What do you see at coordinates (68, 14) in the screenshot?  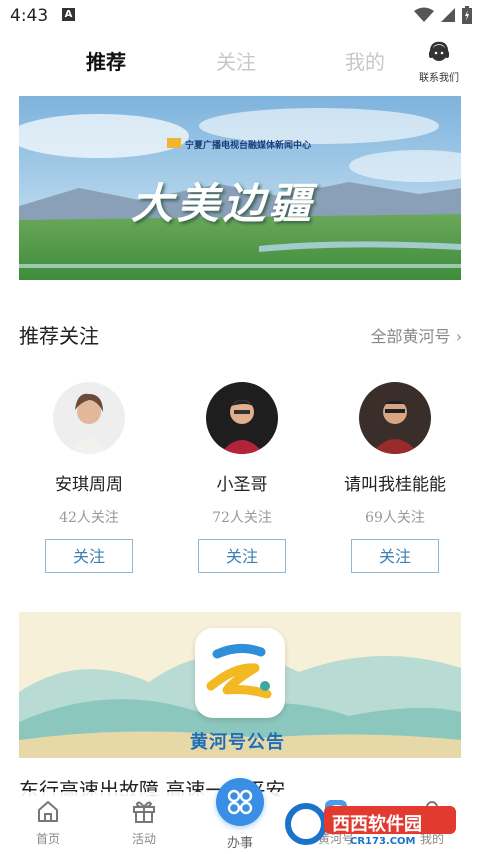 I see `app-notification-icon: A` at bounding box center [68, 14].